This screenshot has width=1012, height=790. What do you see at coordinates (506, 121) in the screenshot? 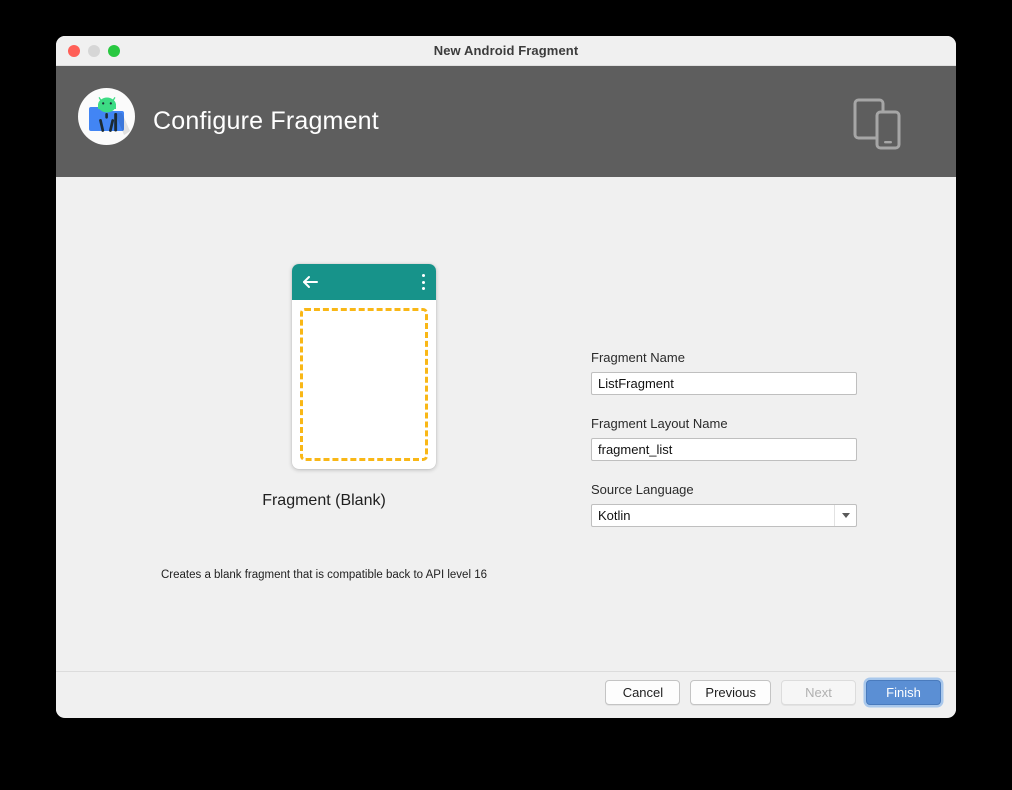
I see `dialog-header: Configure Fragment` at bounding box center [506, 121].